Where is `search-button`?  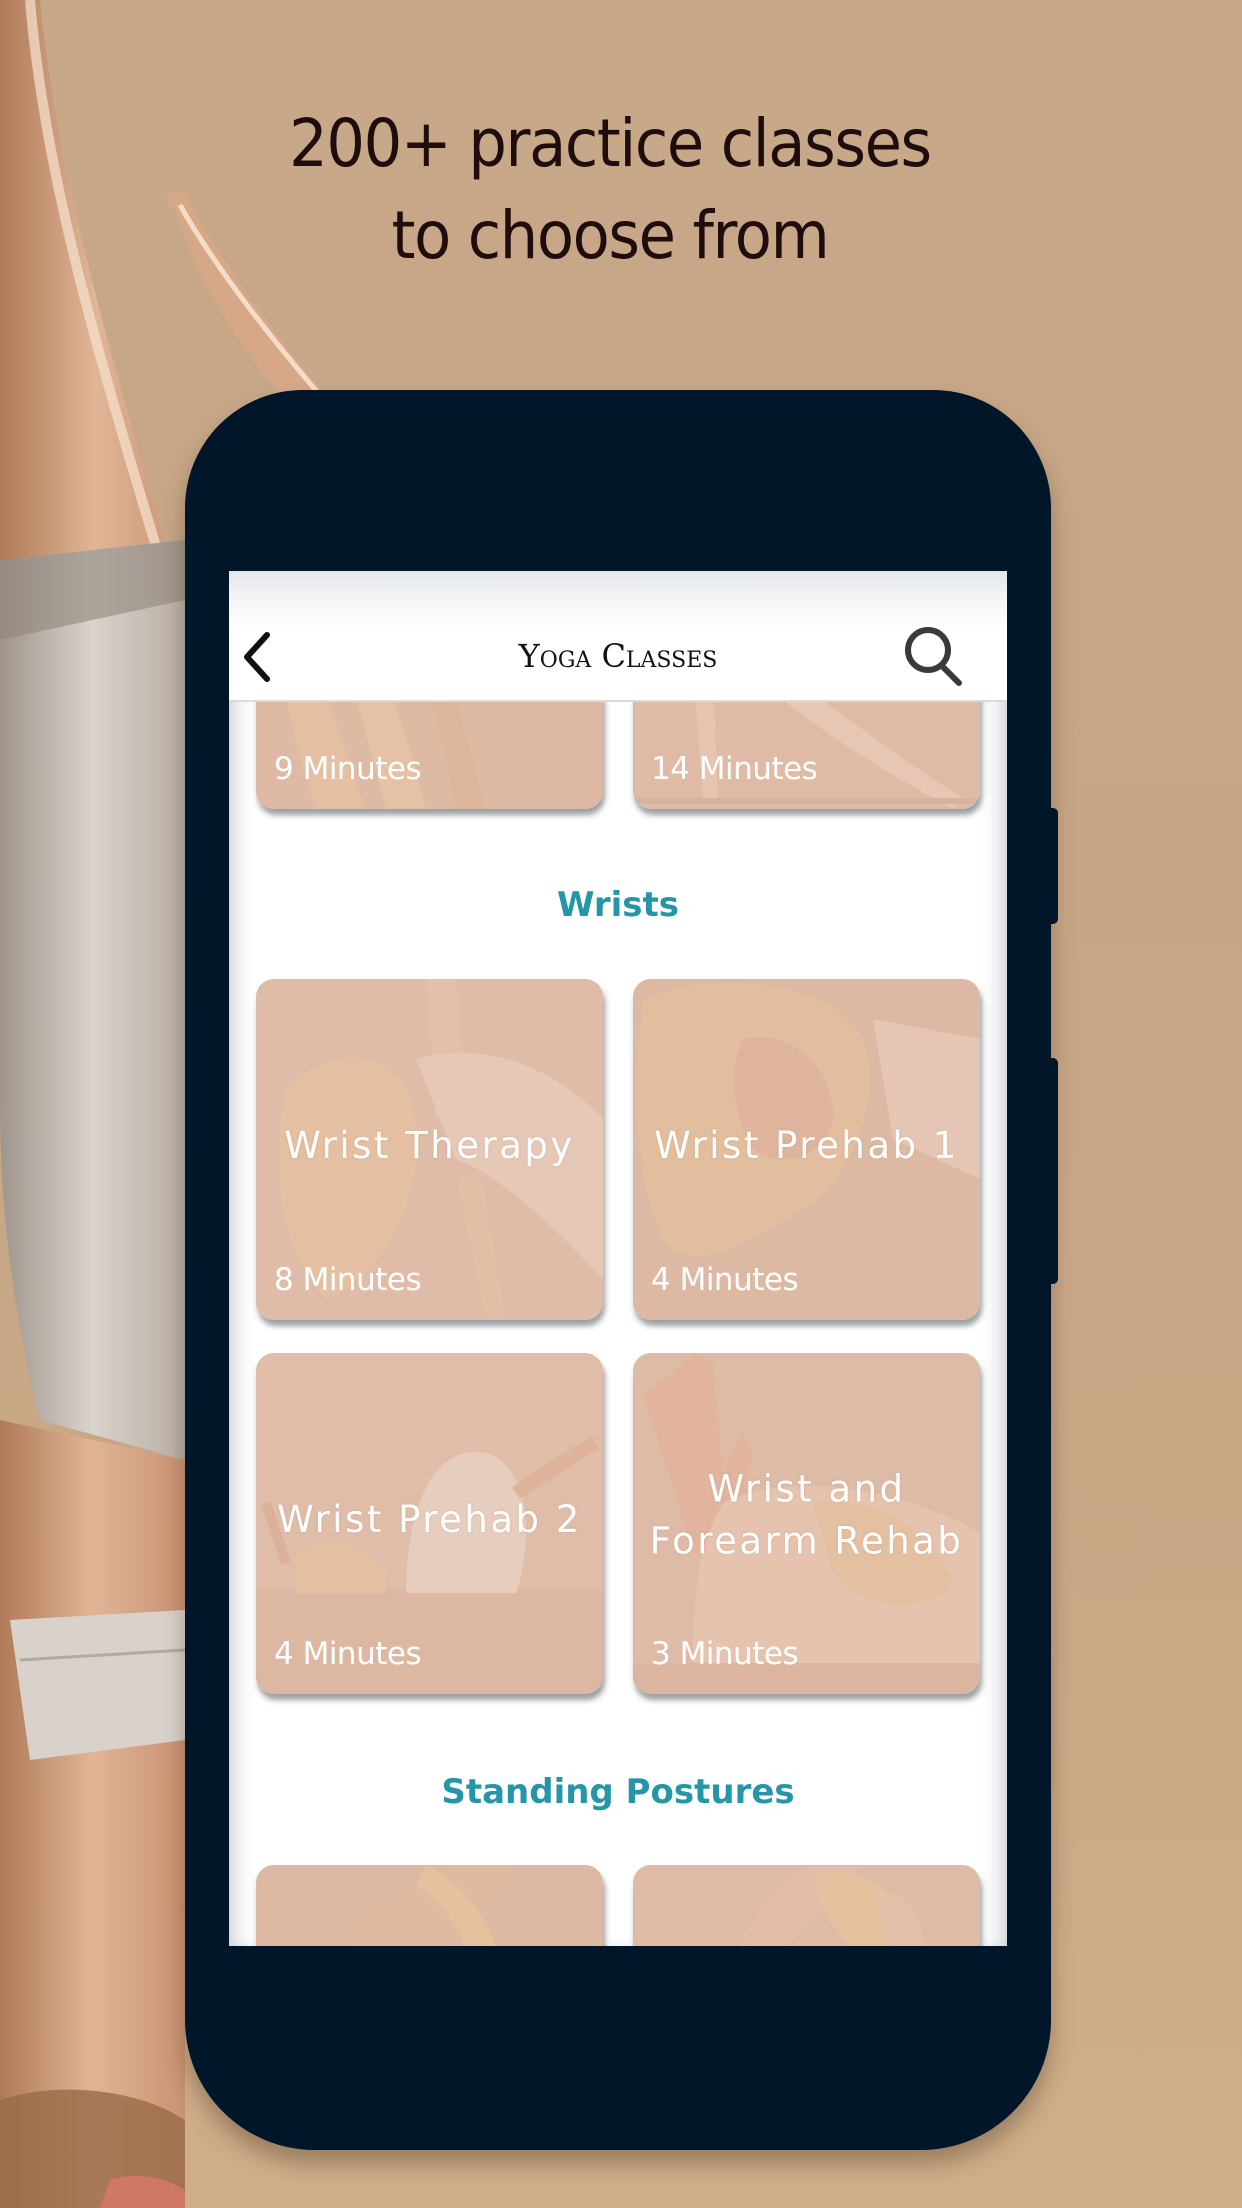 search-button is located at coordinates (934, 656).